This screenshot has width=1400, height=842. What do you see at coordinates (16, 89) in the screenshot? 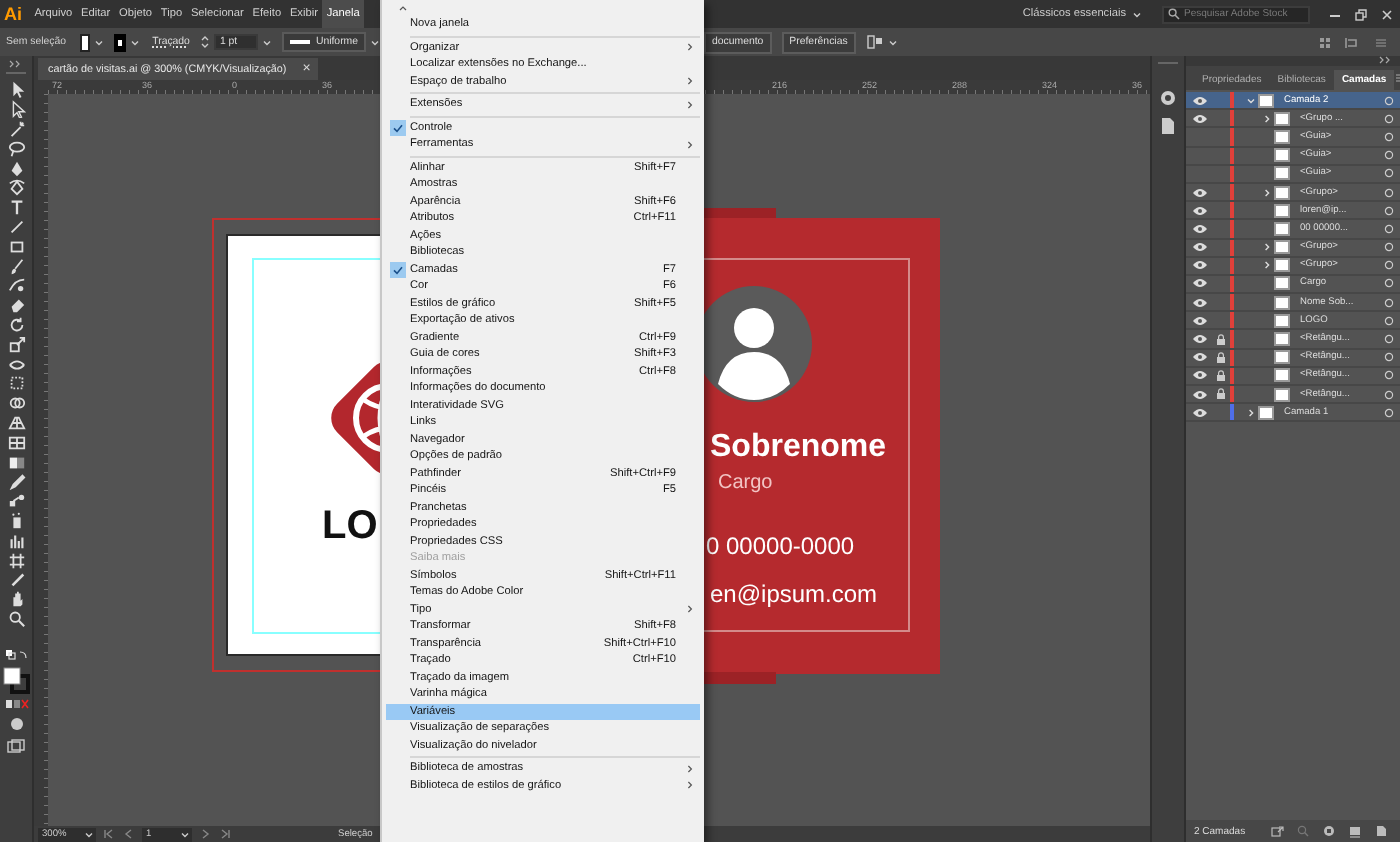
I see `selection-arrow-icon` at bounding box center [16, 89].